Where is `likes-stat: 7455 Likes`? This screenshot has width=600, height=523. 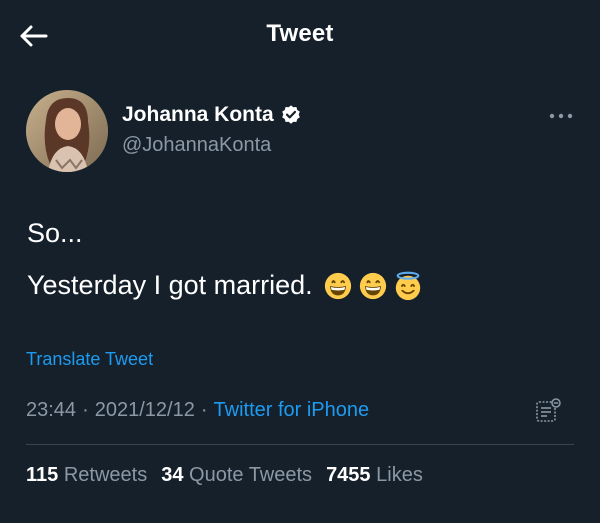 likes-stat: 7455 Likes is located at coordinates (374, 475).